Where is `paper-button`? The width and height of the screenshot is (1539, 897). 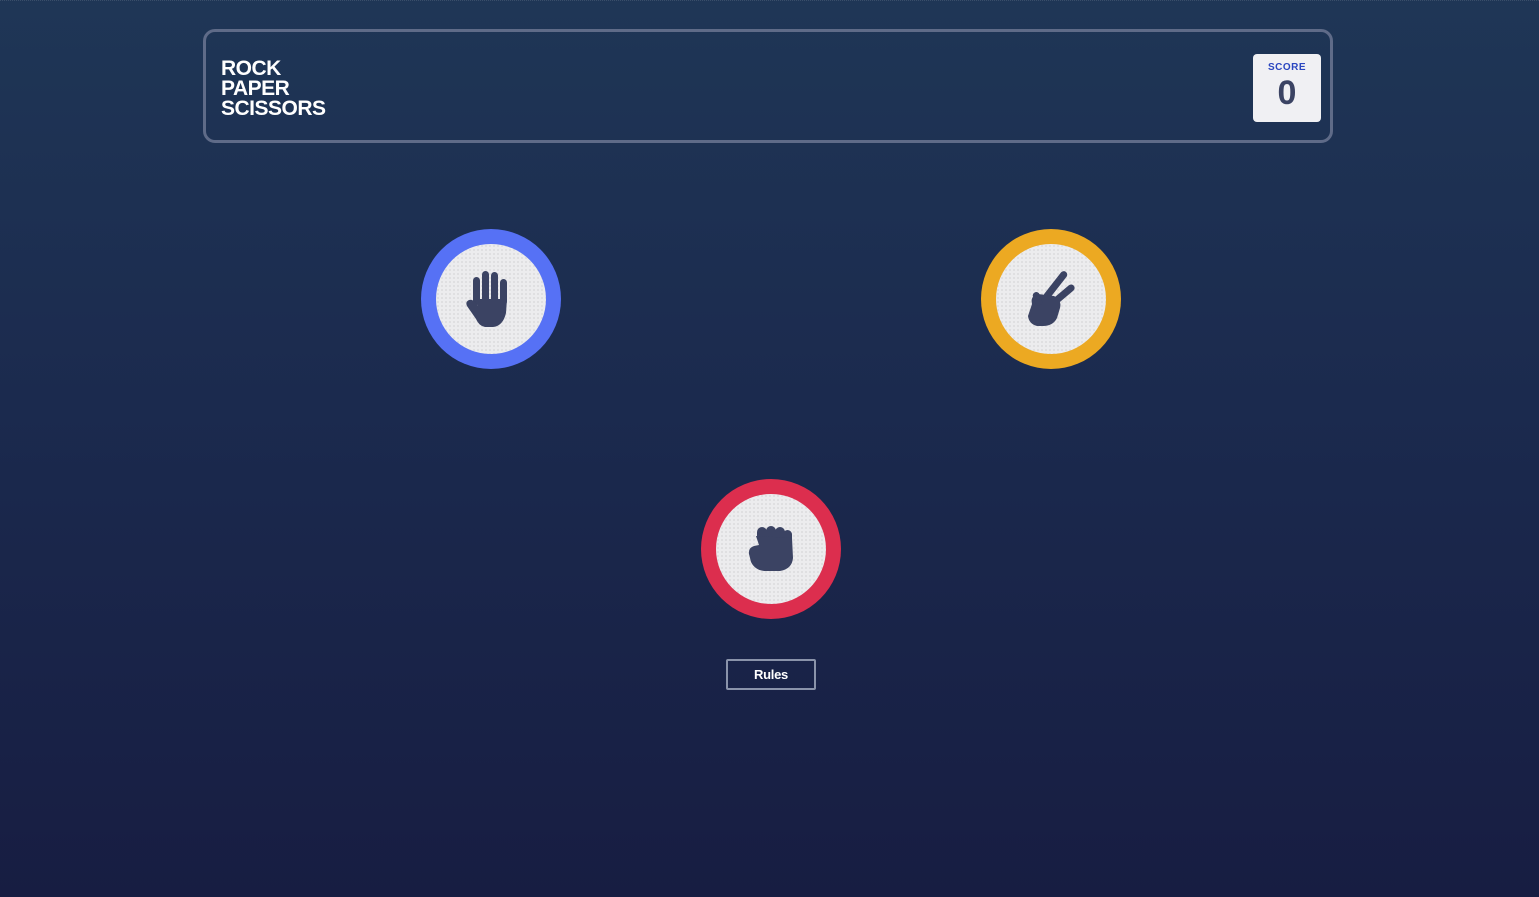 paper-button is located at coordinates (491, 299).